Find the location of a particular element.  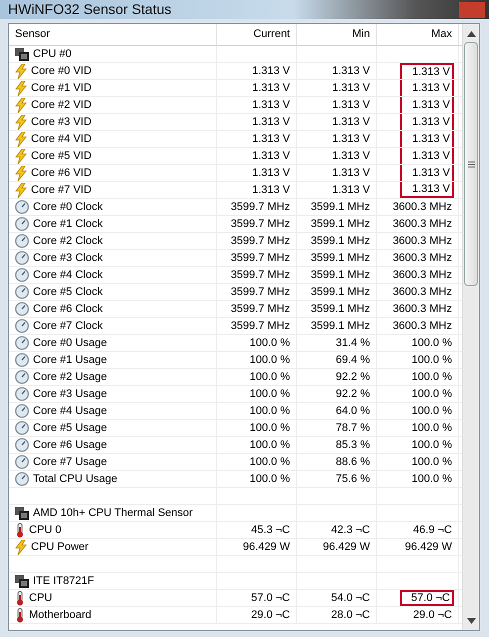

sensor-name: Total CPU Usage is located at coordinates (75, 479).